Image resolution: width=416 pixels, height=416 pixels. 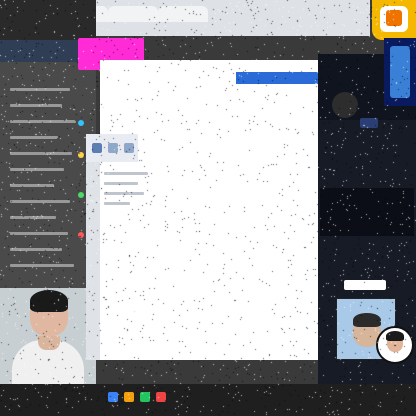 I want to click on stream-chat-section, so click(x=367, y=212).